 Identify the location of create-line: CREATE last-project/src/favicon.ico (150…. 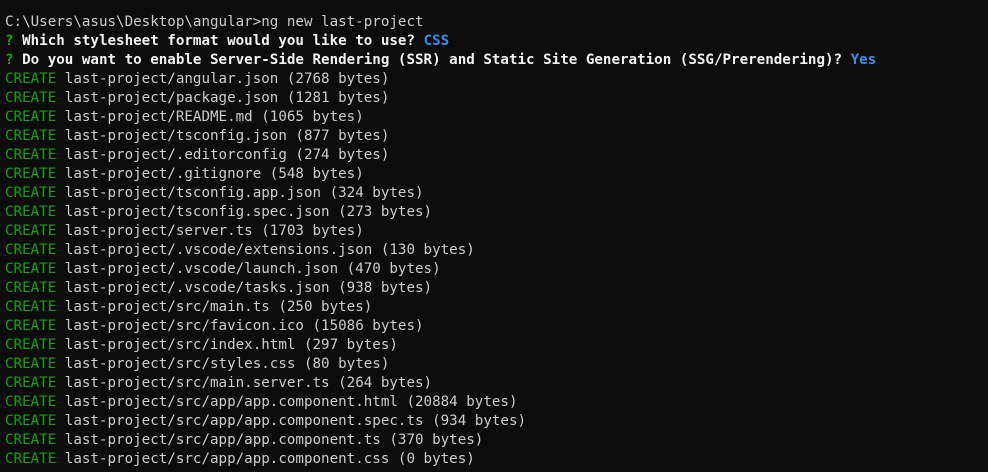
(495, 326).